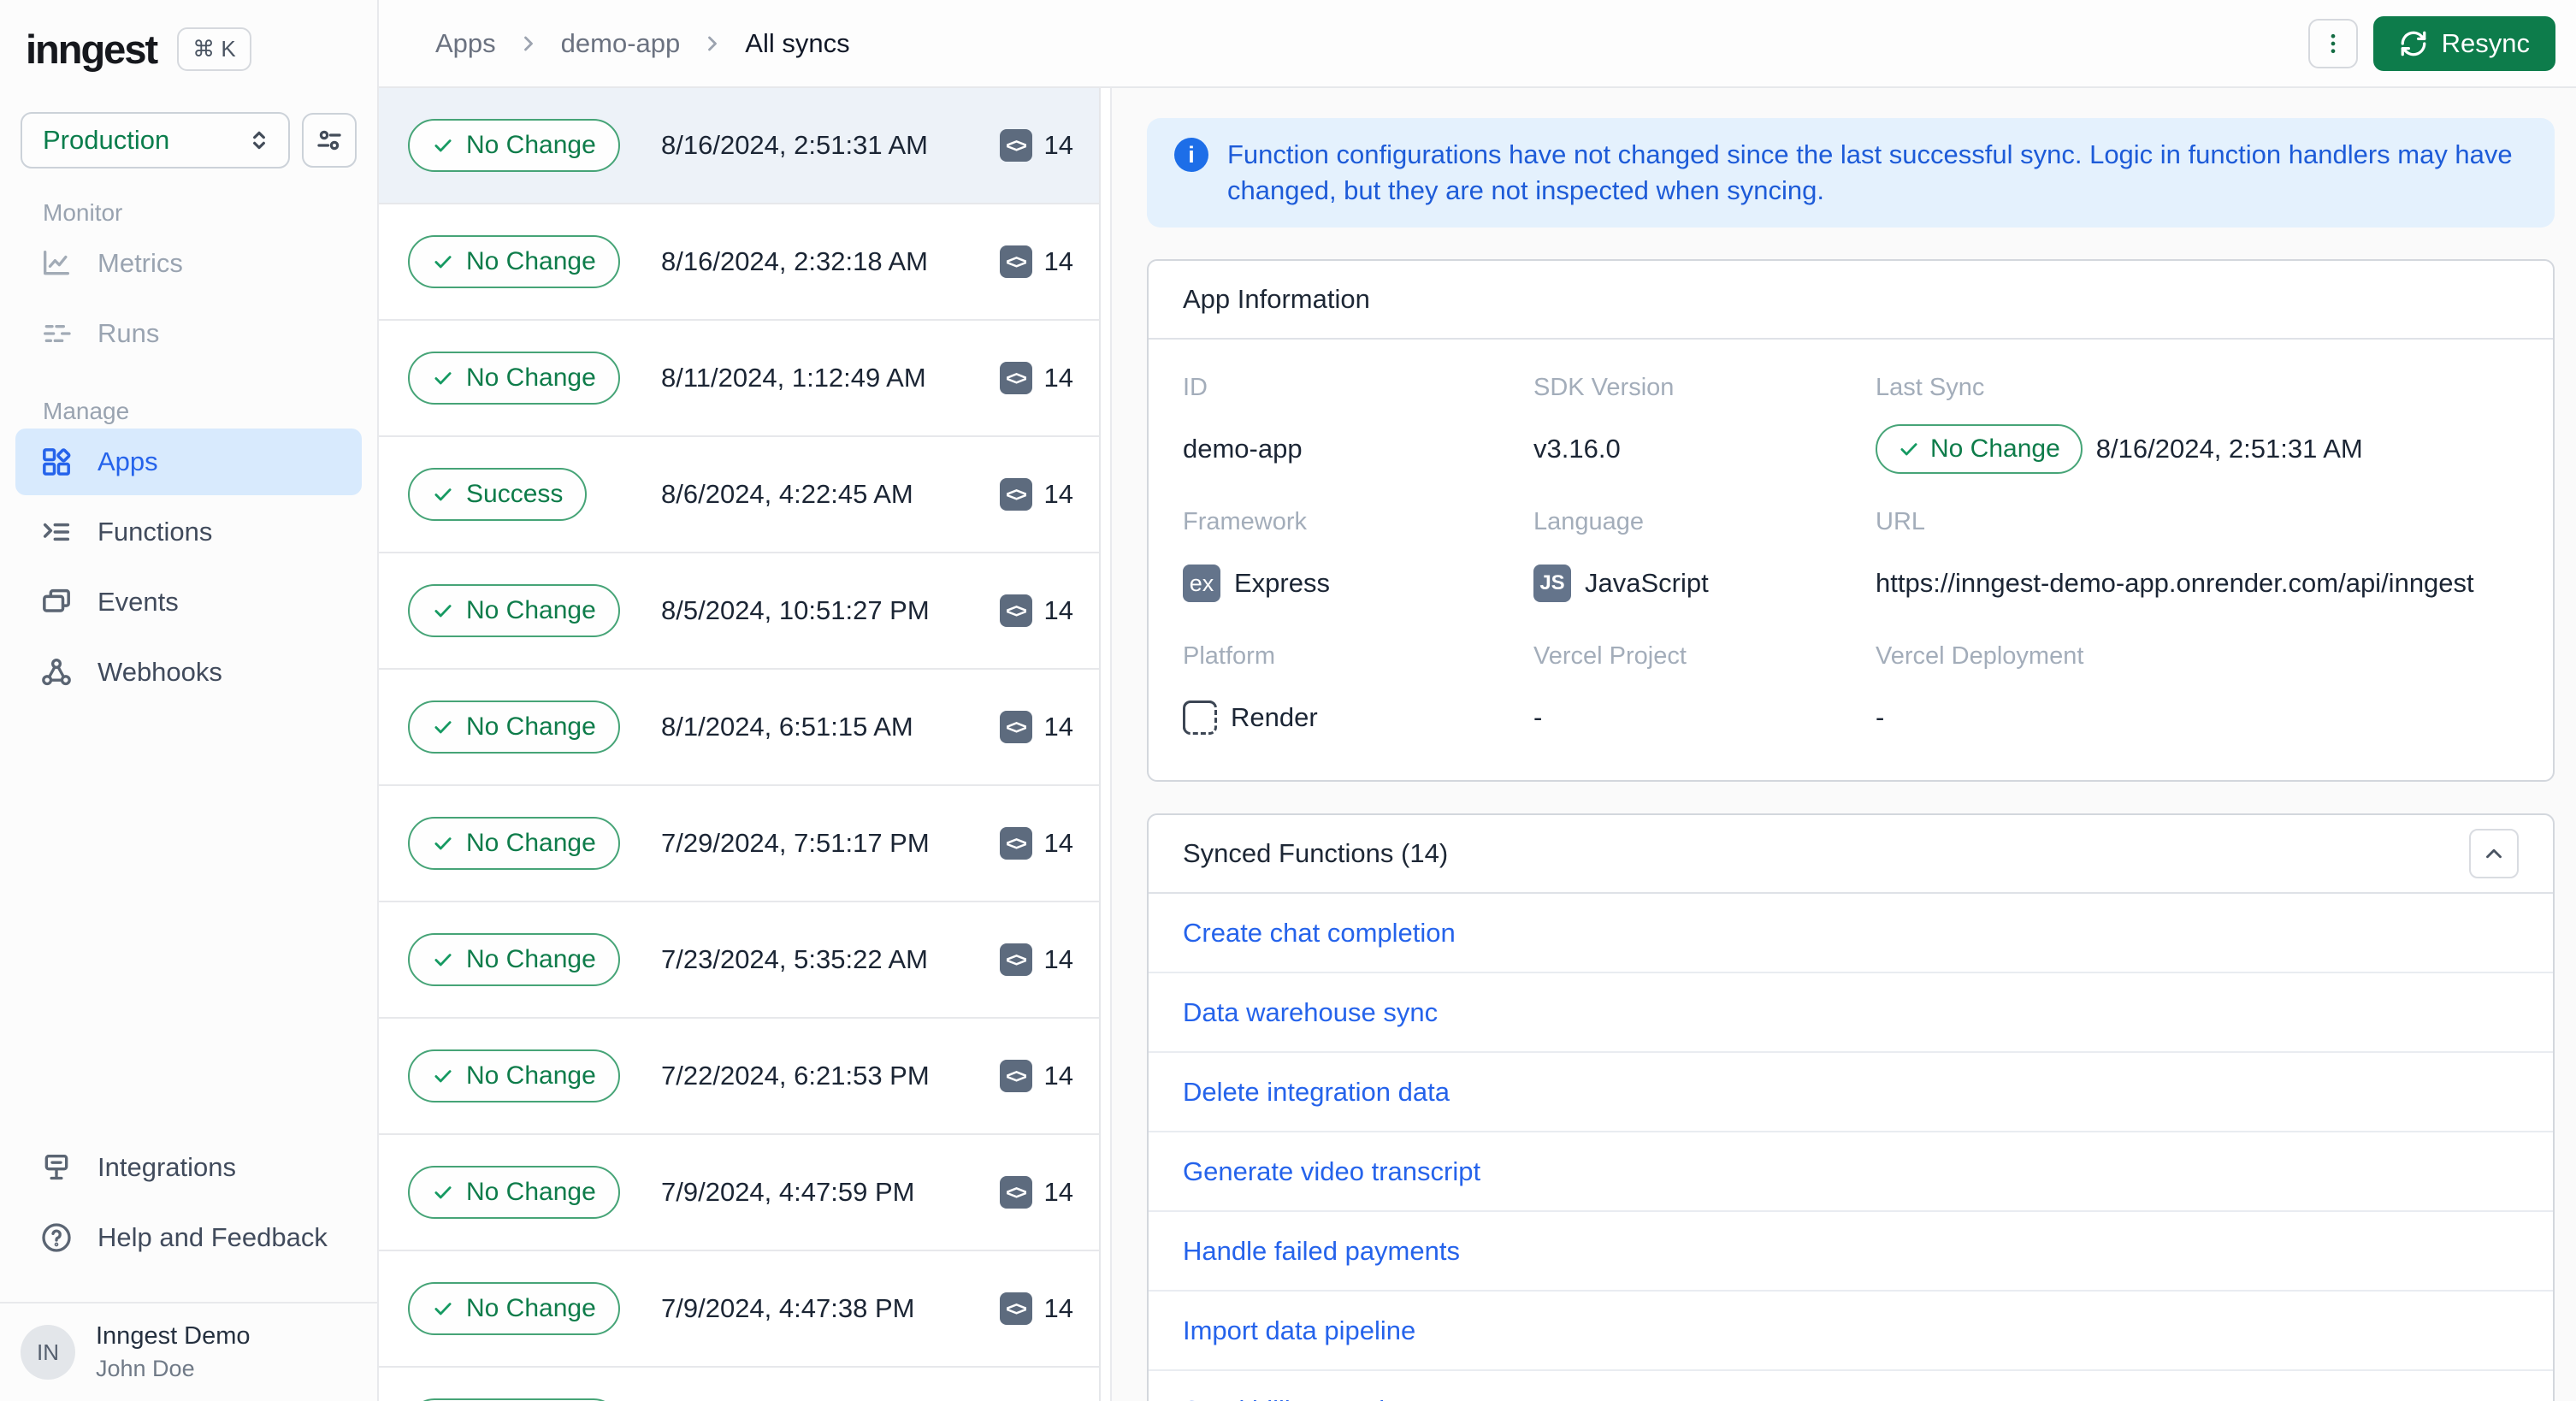  I want to click on chevron-up-icon, so click(2494, 853).